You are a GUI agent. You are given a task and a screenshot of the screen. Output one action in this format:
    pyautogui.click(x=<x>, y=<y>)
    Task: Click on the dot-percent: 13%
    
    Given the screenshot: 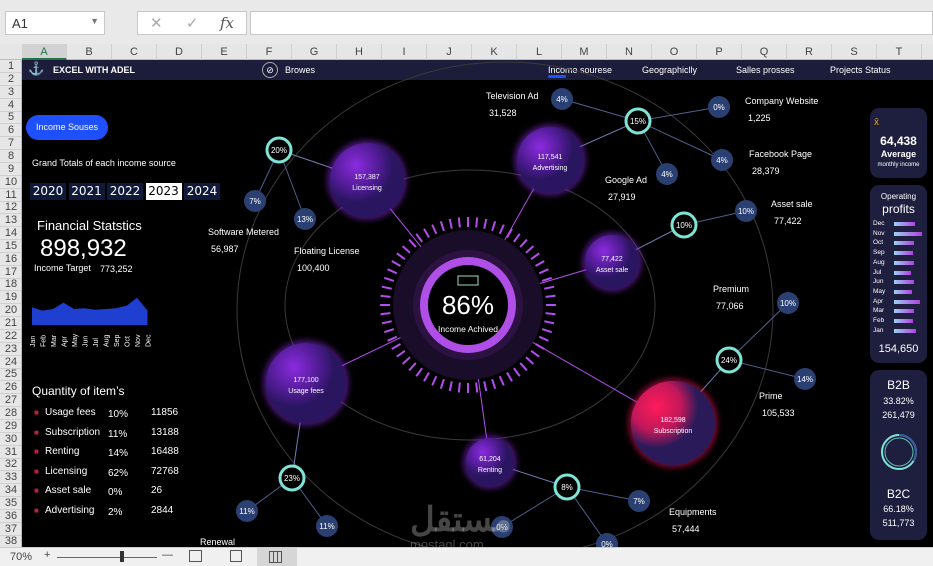 What is the action you would take?
    pyautogui.click(x=305, y=219)
    